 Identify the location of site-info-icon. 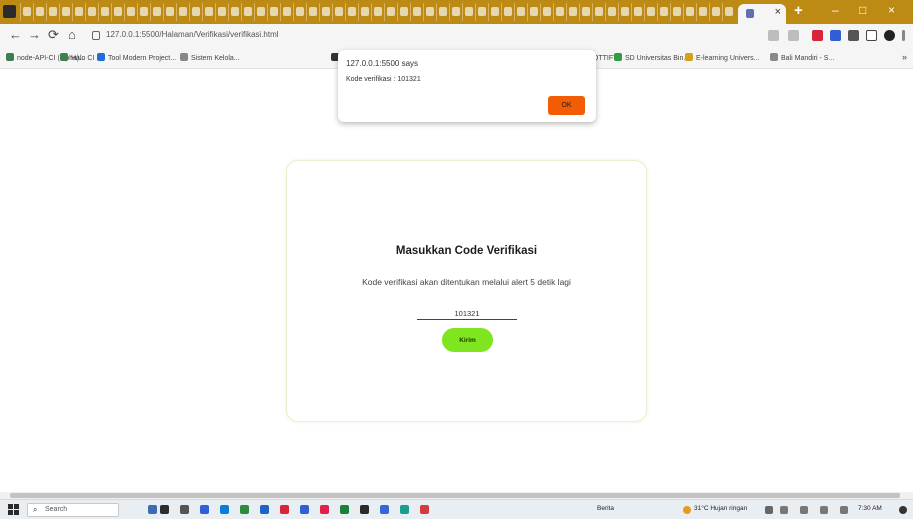
(96, 35).